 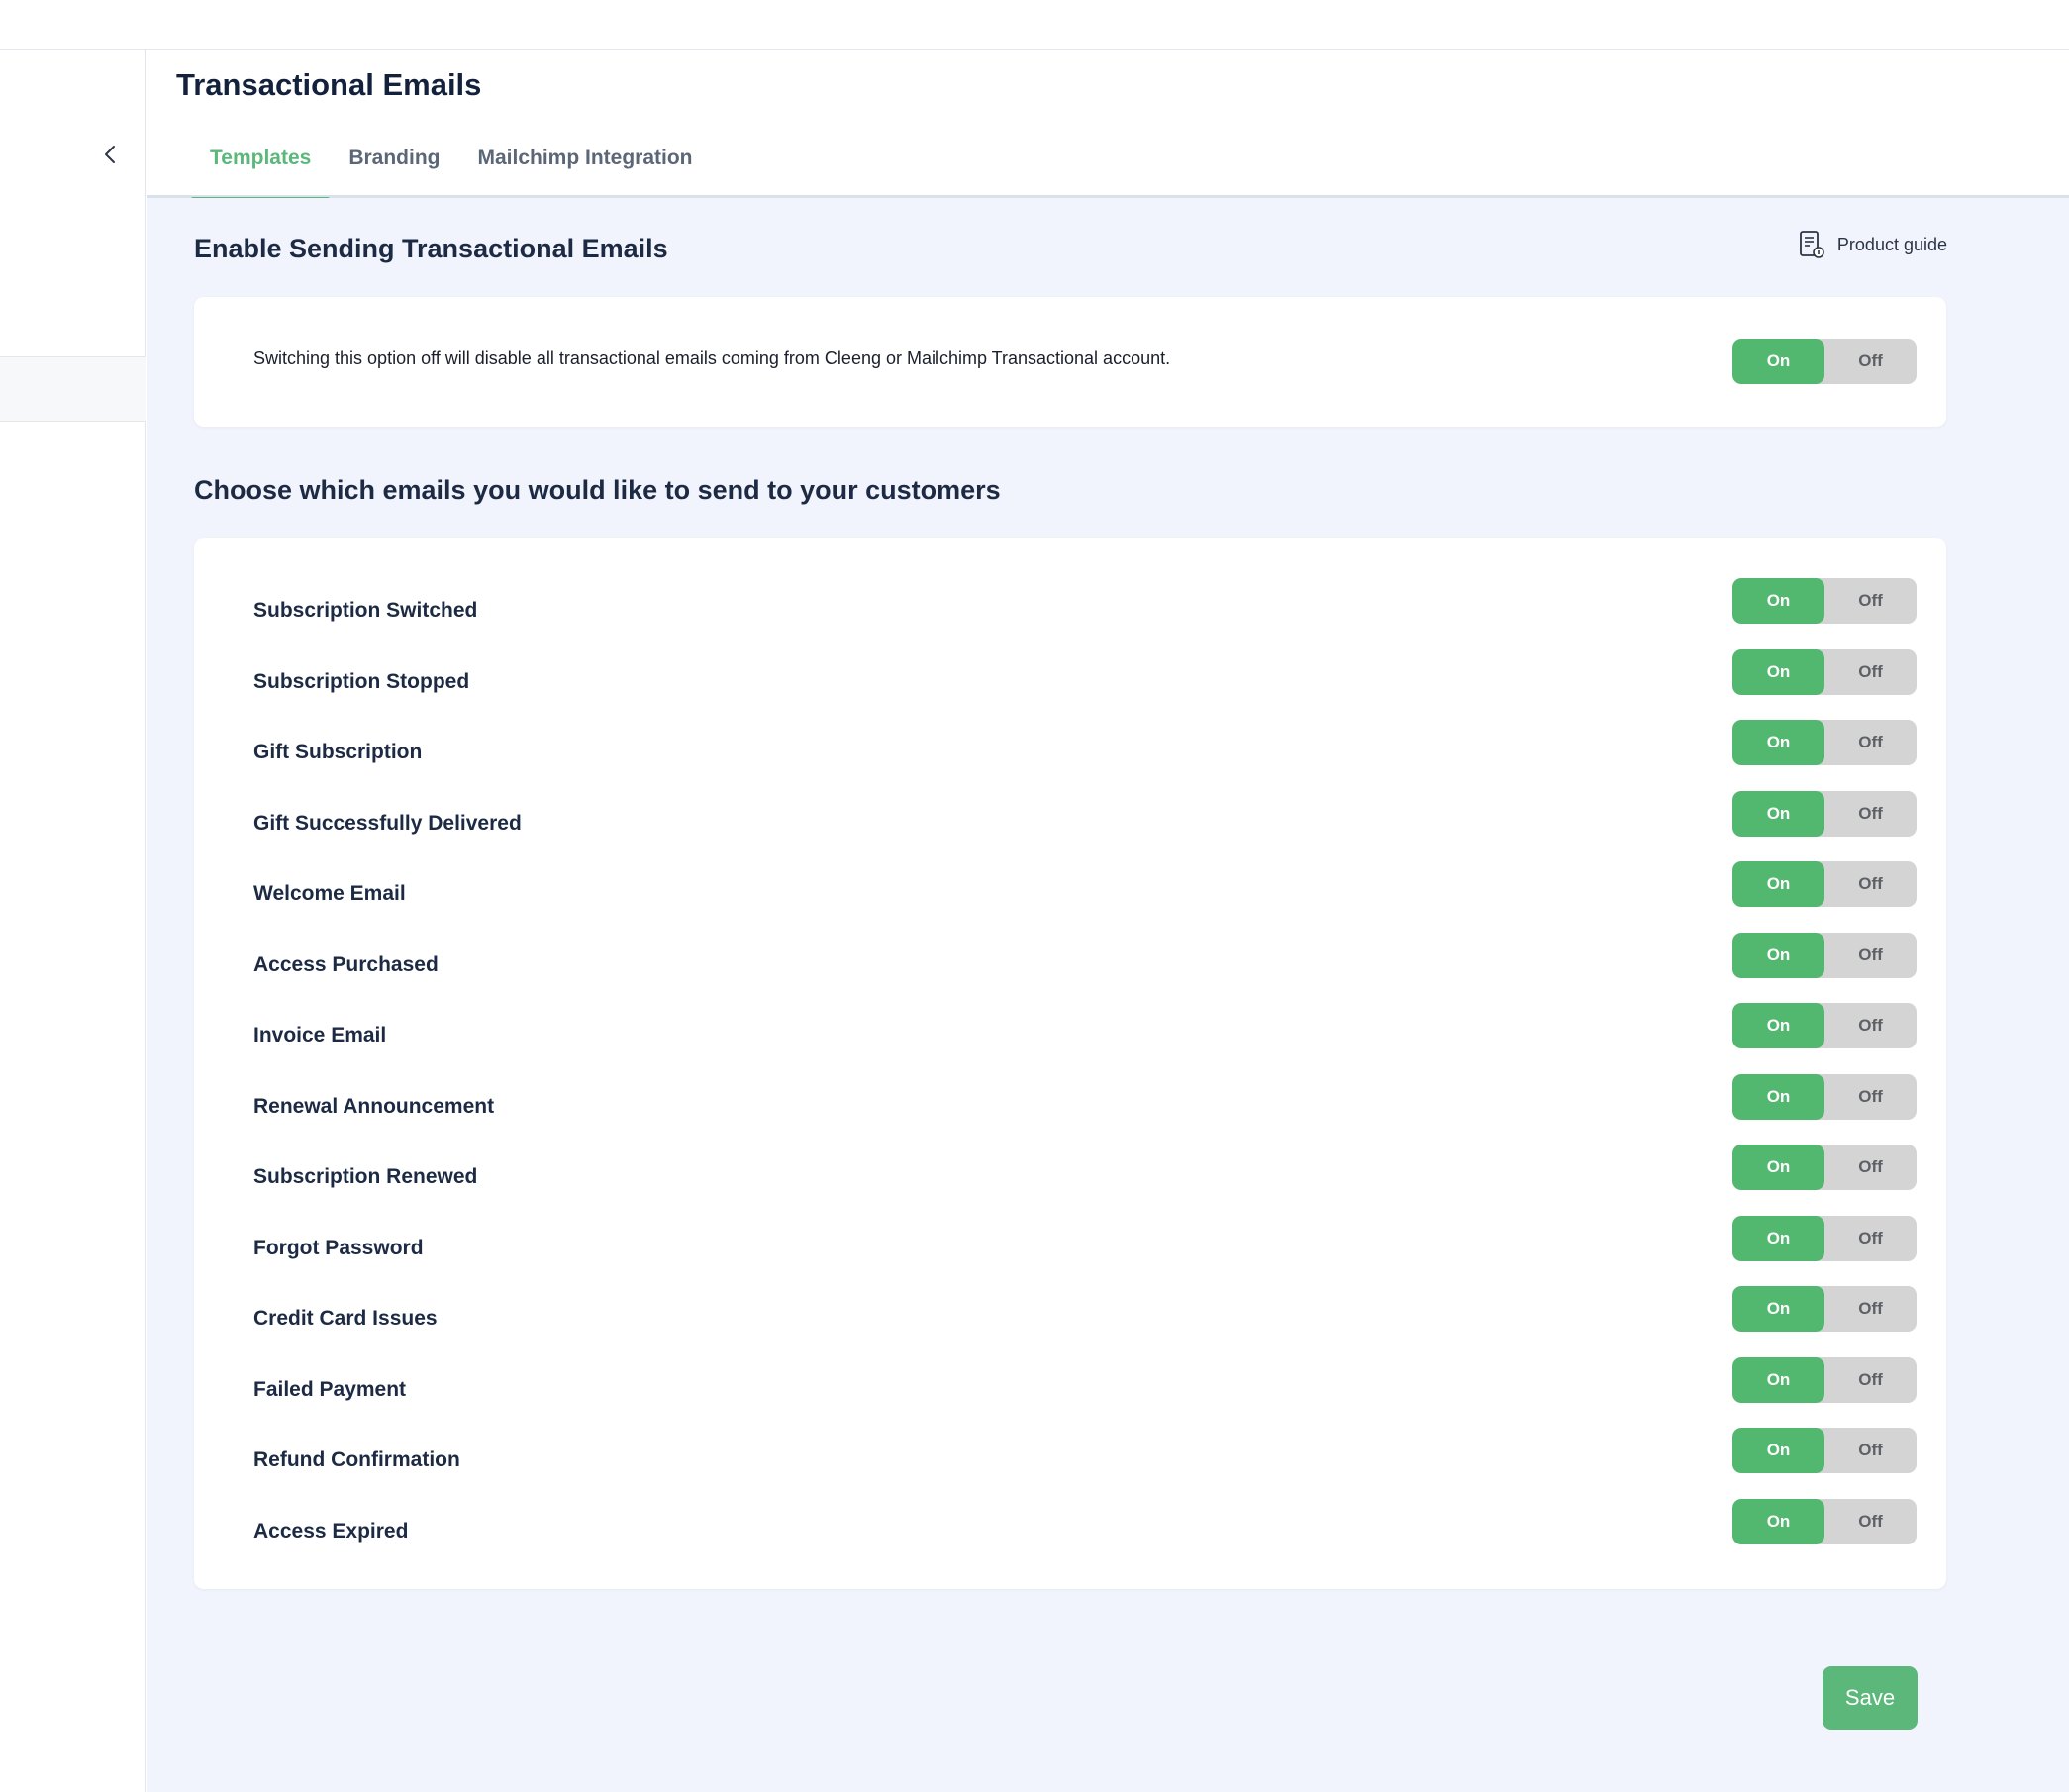 I want to click on email-toggle-row: Subscription Renewed On Off, so click(x=1070, y=1180).